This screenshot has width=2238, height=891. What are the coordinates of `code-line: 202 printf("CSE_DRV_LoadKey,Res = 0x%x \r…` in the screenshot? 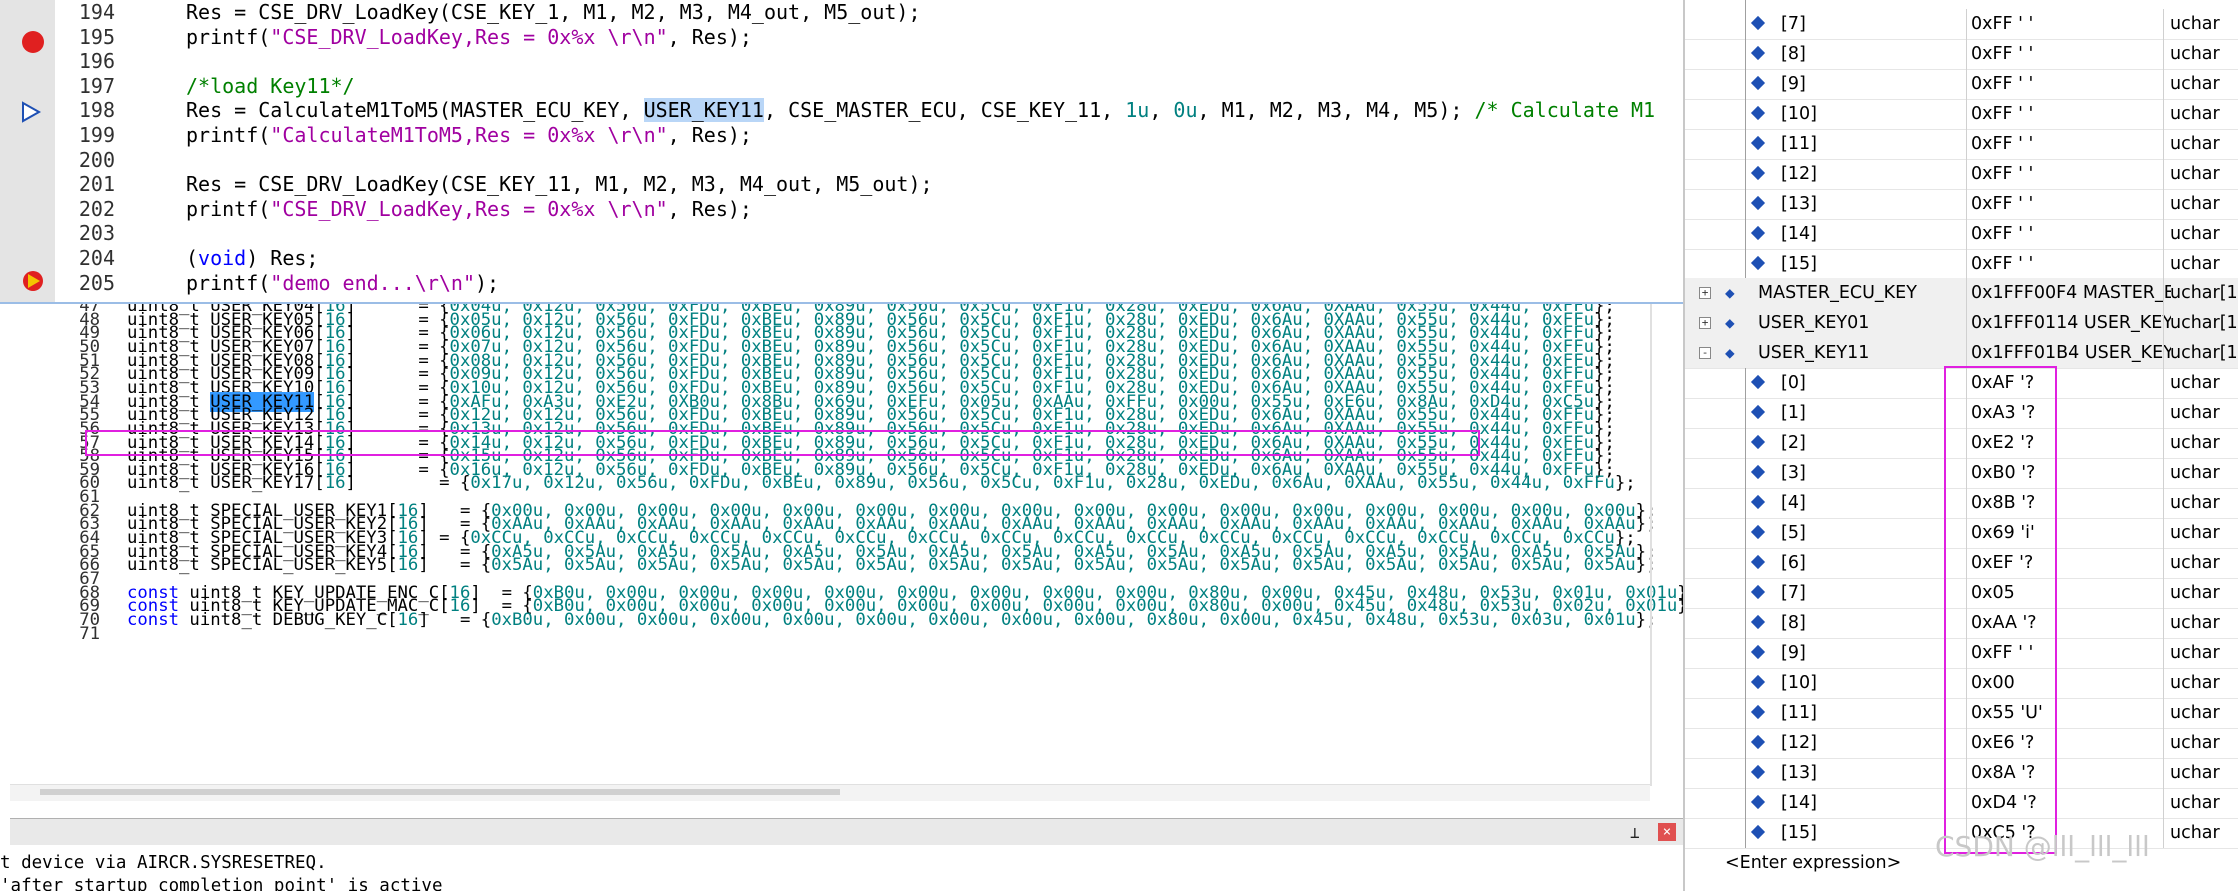 It's located at (841, 209).